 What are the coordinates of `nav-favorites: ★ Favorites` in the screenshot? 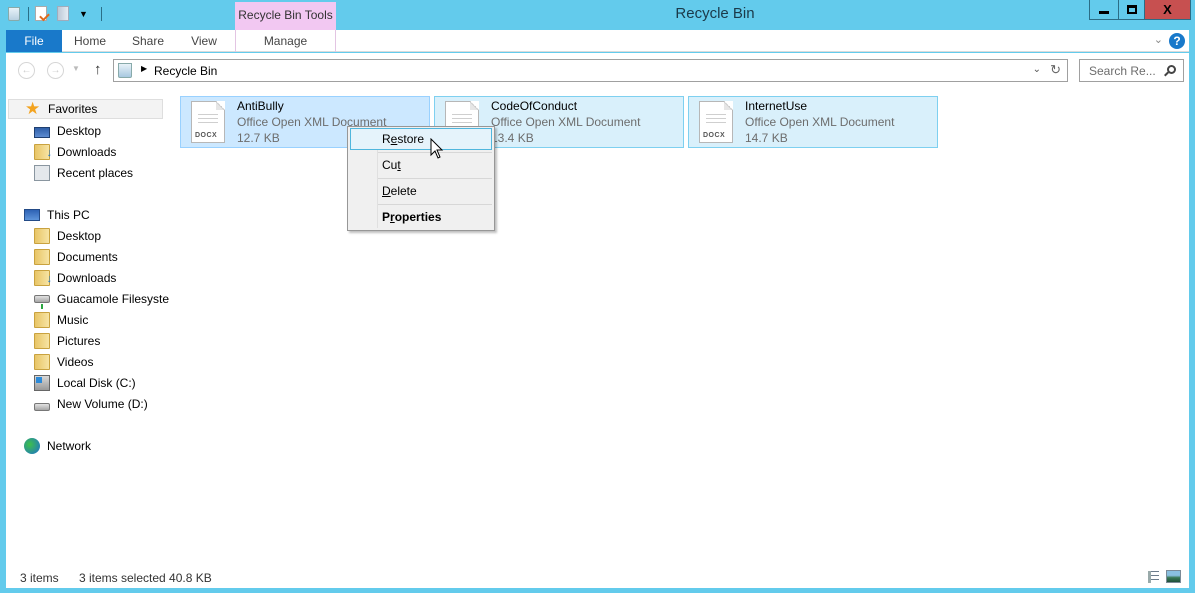 It's located at (85, 109).